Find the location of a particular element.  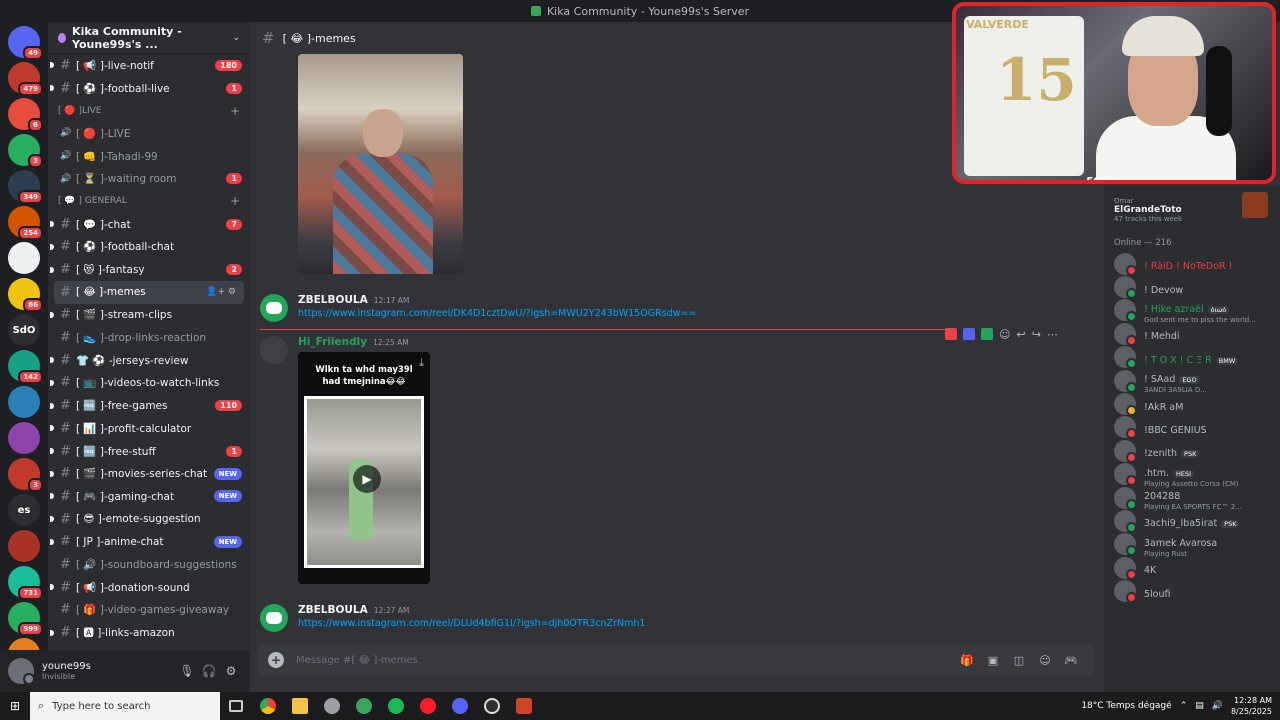

sticker-icon: ◫ is located at coordinates (1019, 660).